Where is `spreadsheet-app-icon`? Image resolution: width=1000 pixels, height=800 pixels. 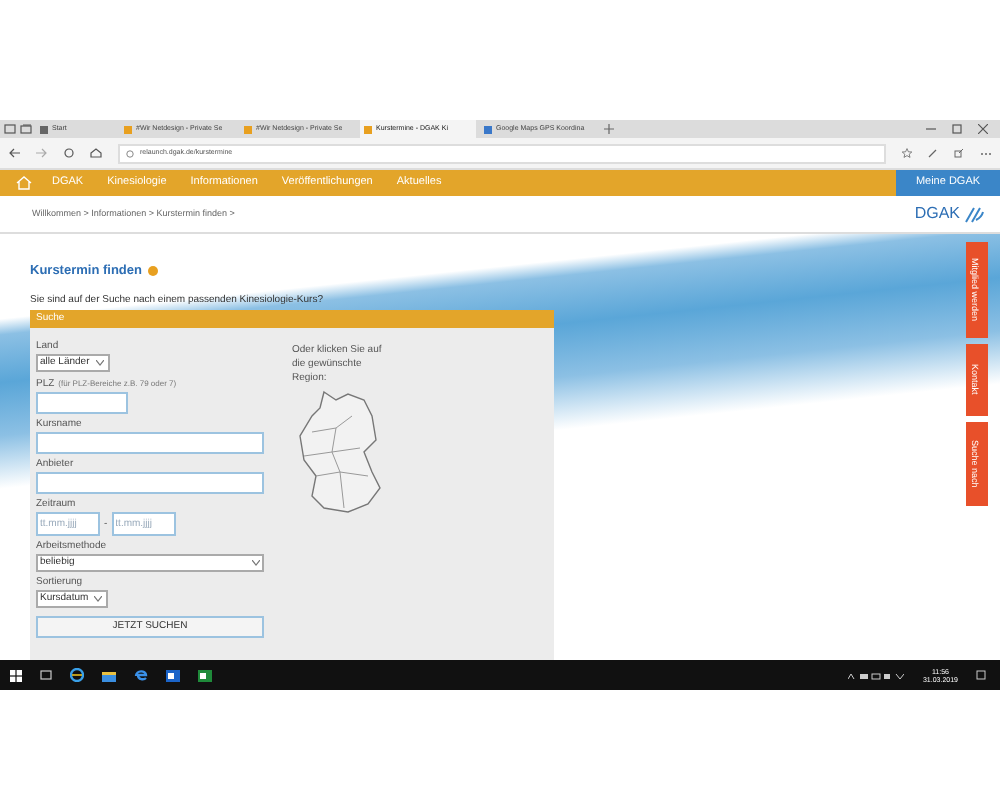 spreadsheet-app-icon is located at coordinates (205, 675).